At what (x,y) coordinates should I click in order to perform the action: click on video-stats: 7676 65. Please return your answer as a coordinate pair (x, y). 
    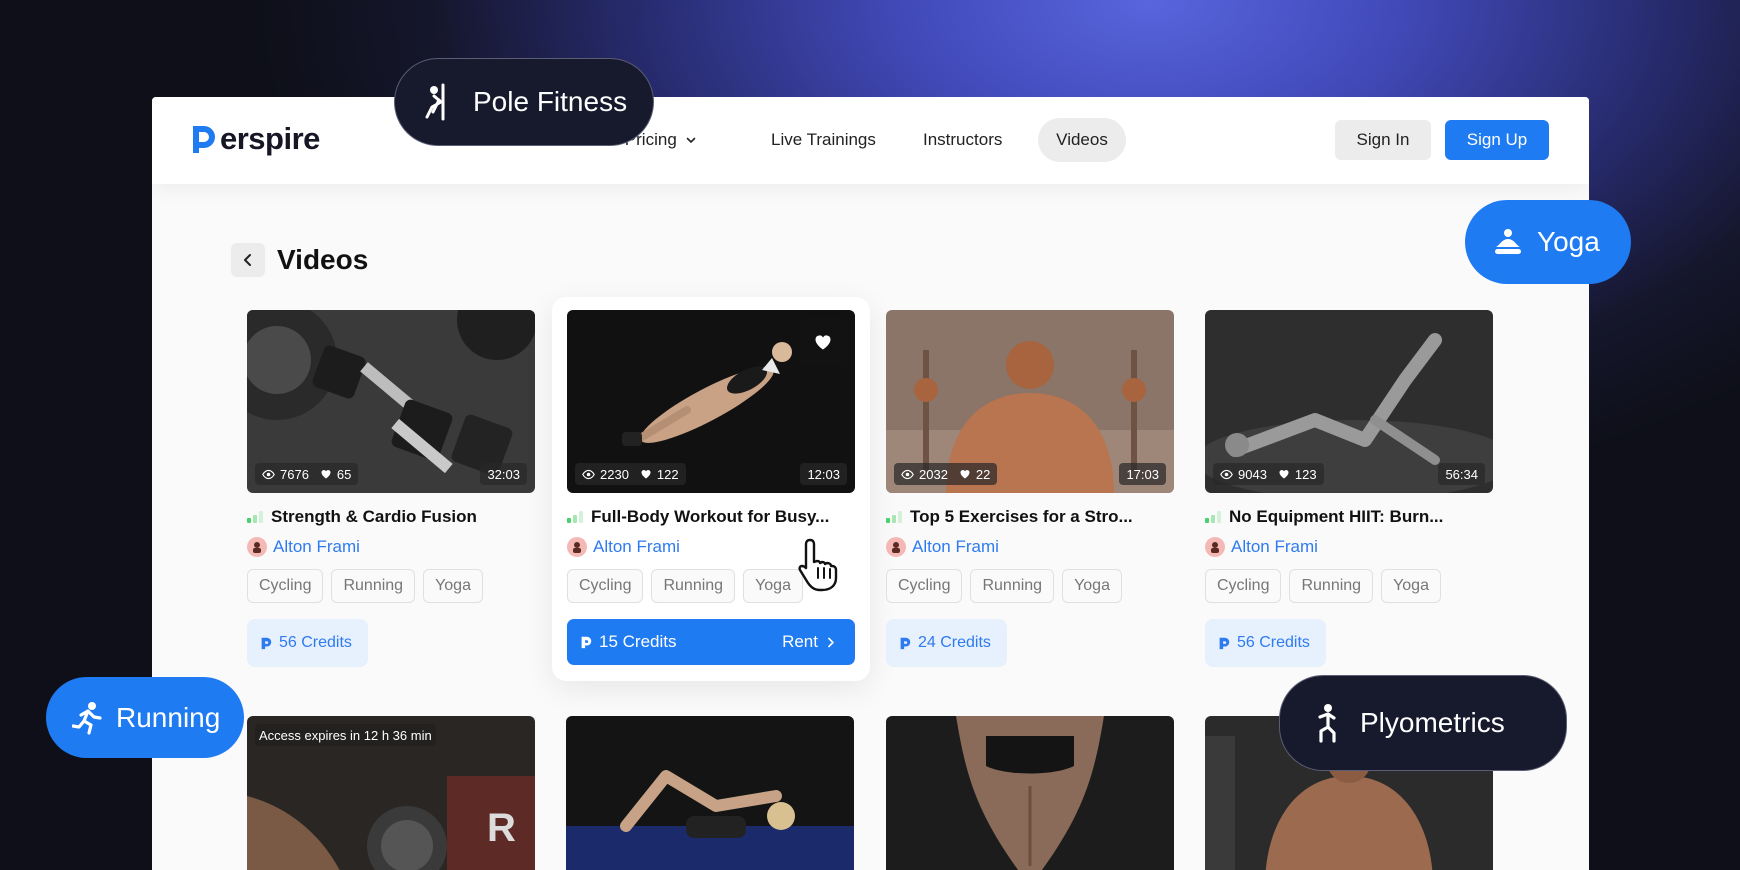
    Looking at the image, I should click on (307, 474).